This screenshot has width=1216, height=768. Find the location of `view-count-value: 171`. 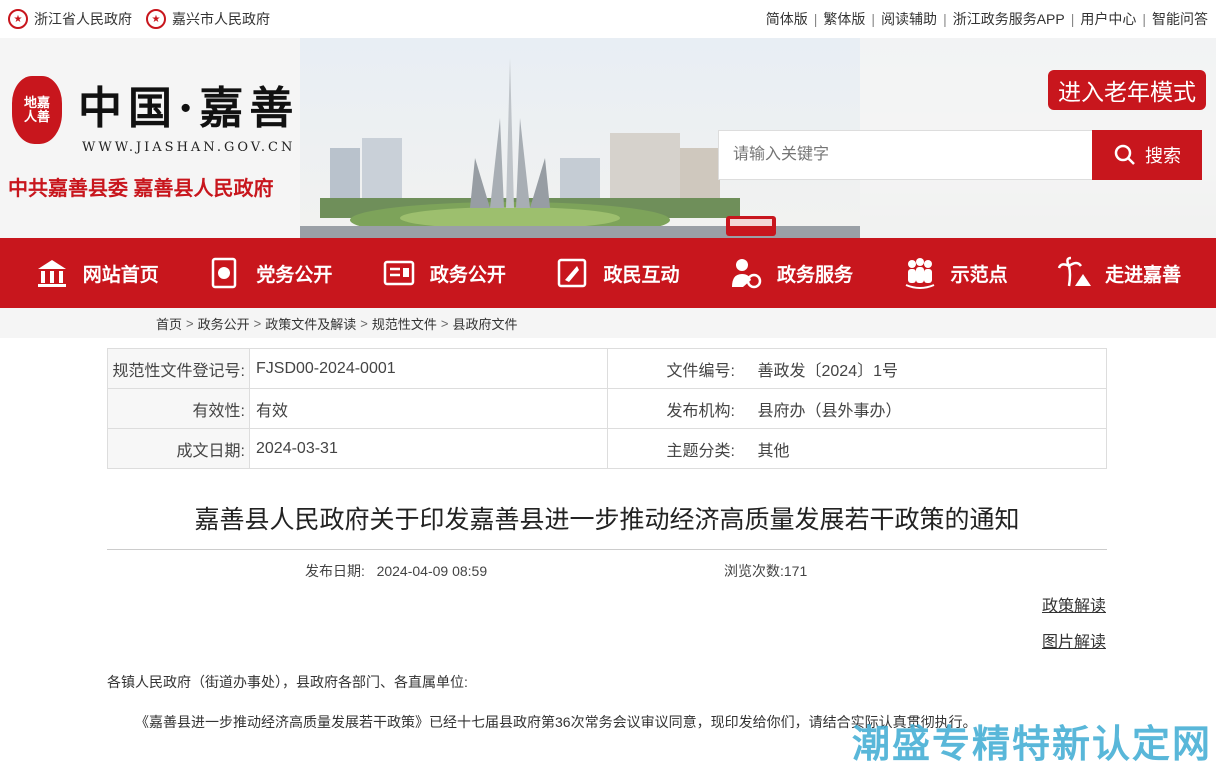

view-count-value: 171 is located at coordinates (795, 571).